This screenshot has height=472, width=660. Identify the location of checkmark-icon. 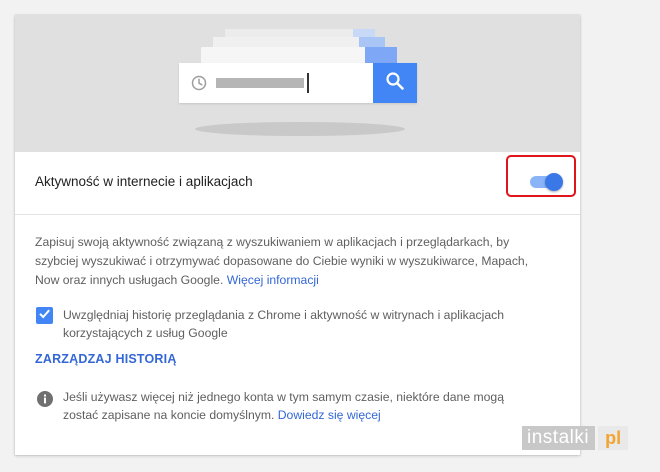
(44, 316).